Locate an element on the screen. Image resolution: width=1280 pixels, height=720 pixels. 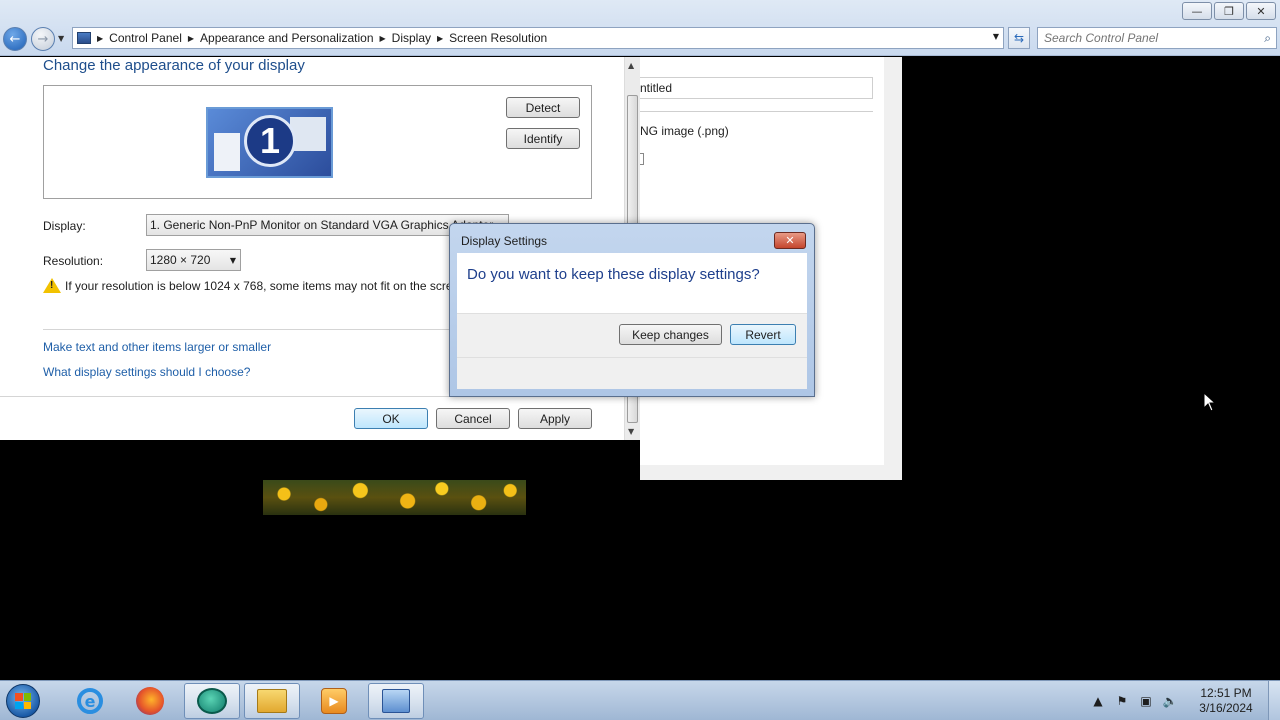
monitor-preview-box: 1 Detect Identify is located at coordinates (317, 142).